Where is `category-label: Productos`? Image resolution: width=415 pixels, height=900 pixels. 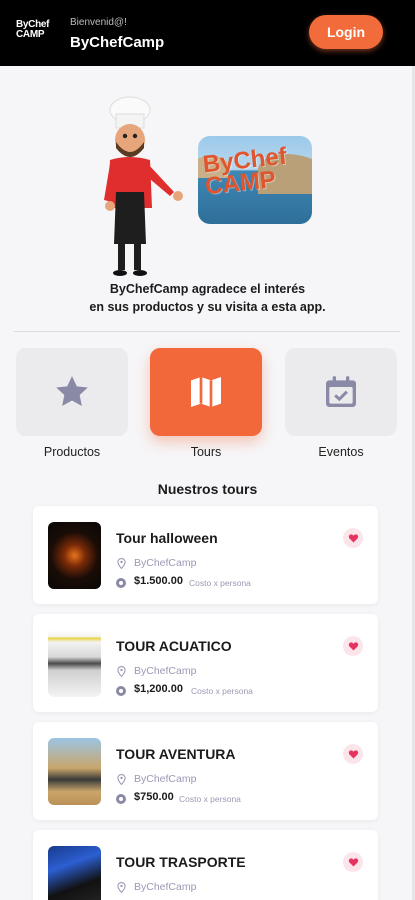 category-label: Productos is located at coordinates (72, 452).